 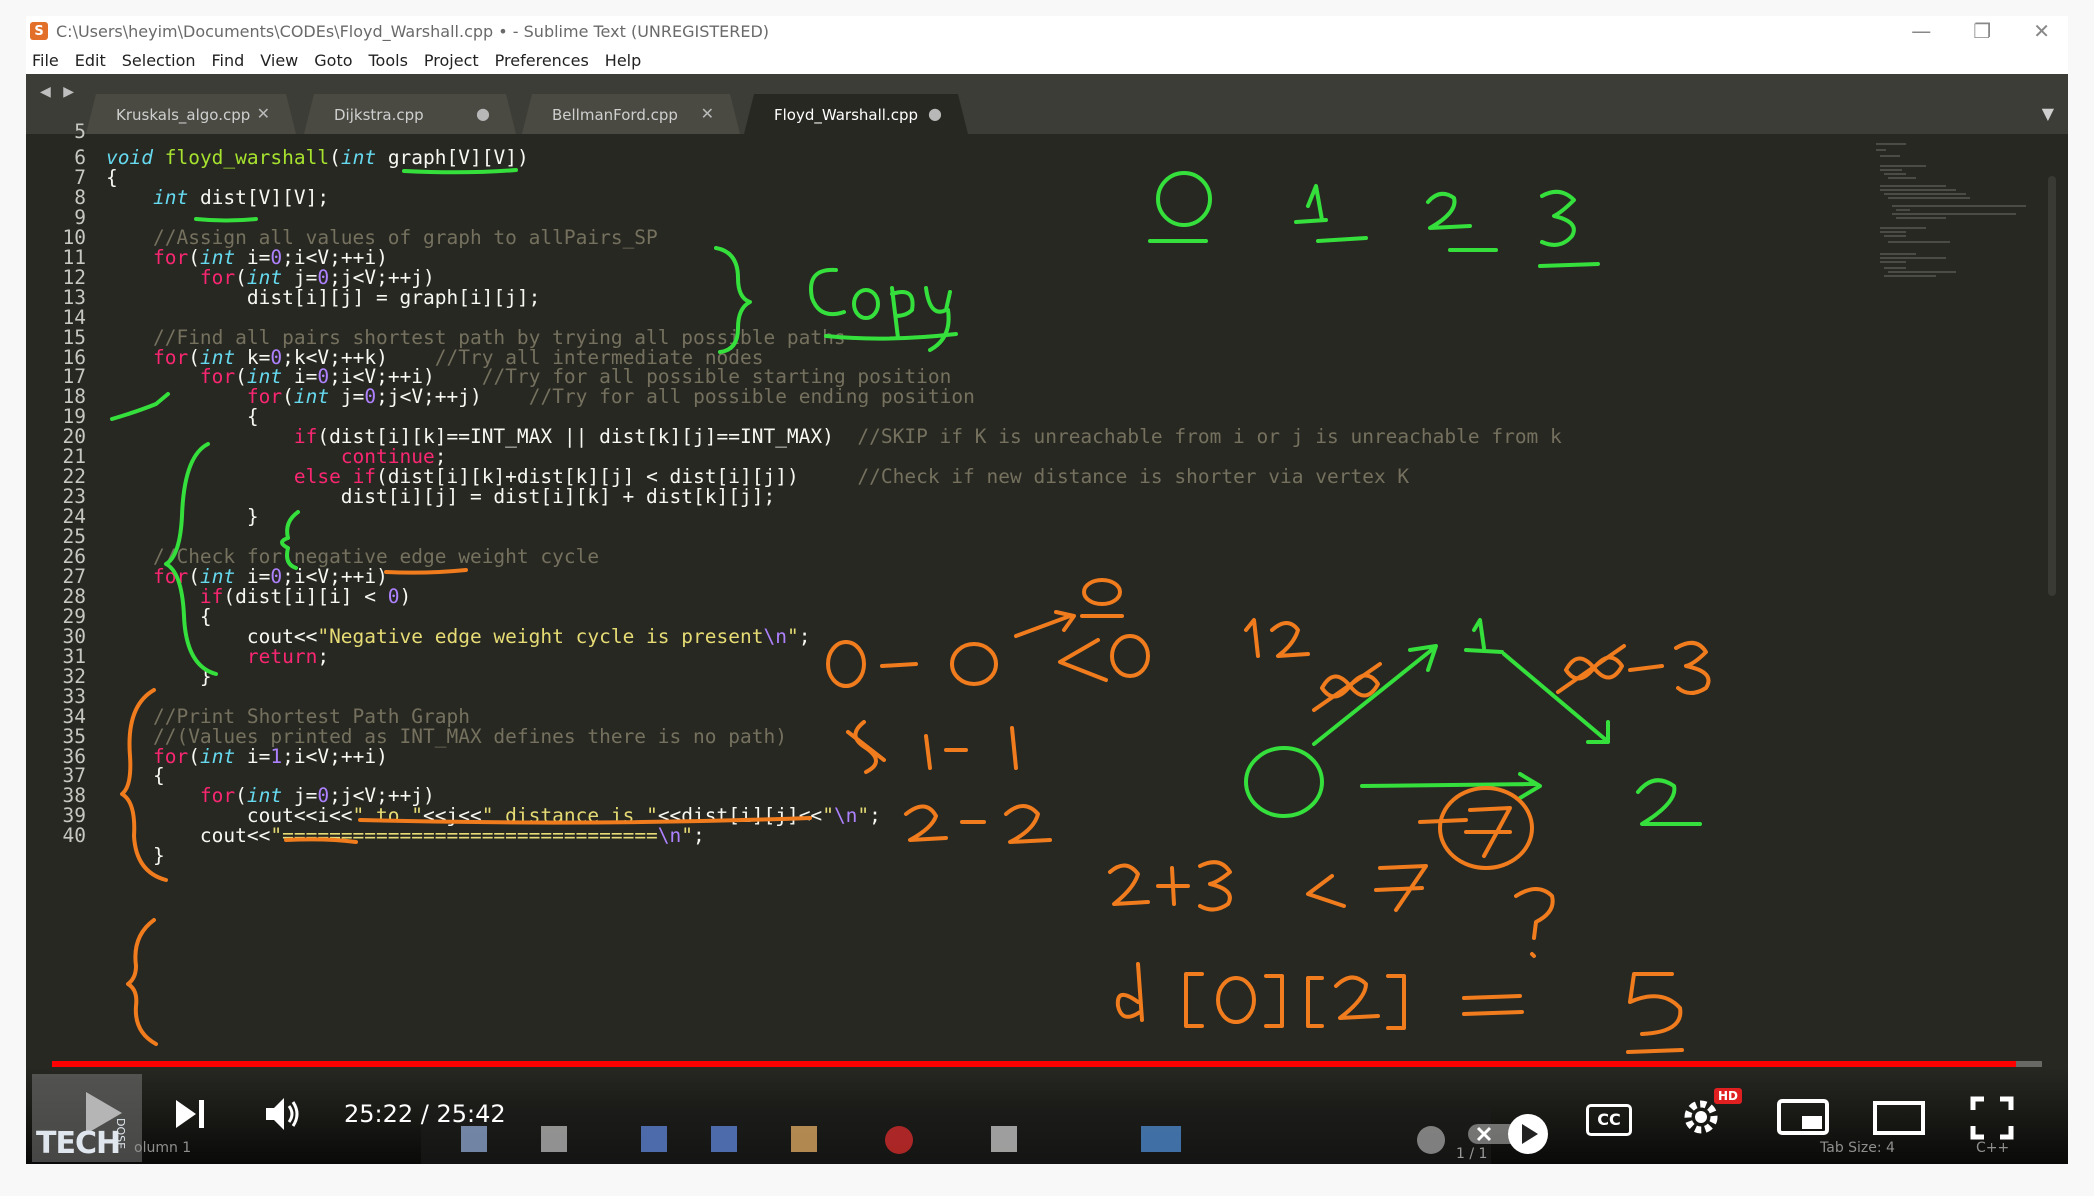 What do you see at coordinates (1728, 1096) in the screenshot?
I see `hd-badge: HD` at bounding box center [1728, 1096].